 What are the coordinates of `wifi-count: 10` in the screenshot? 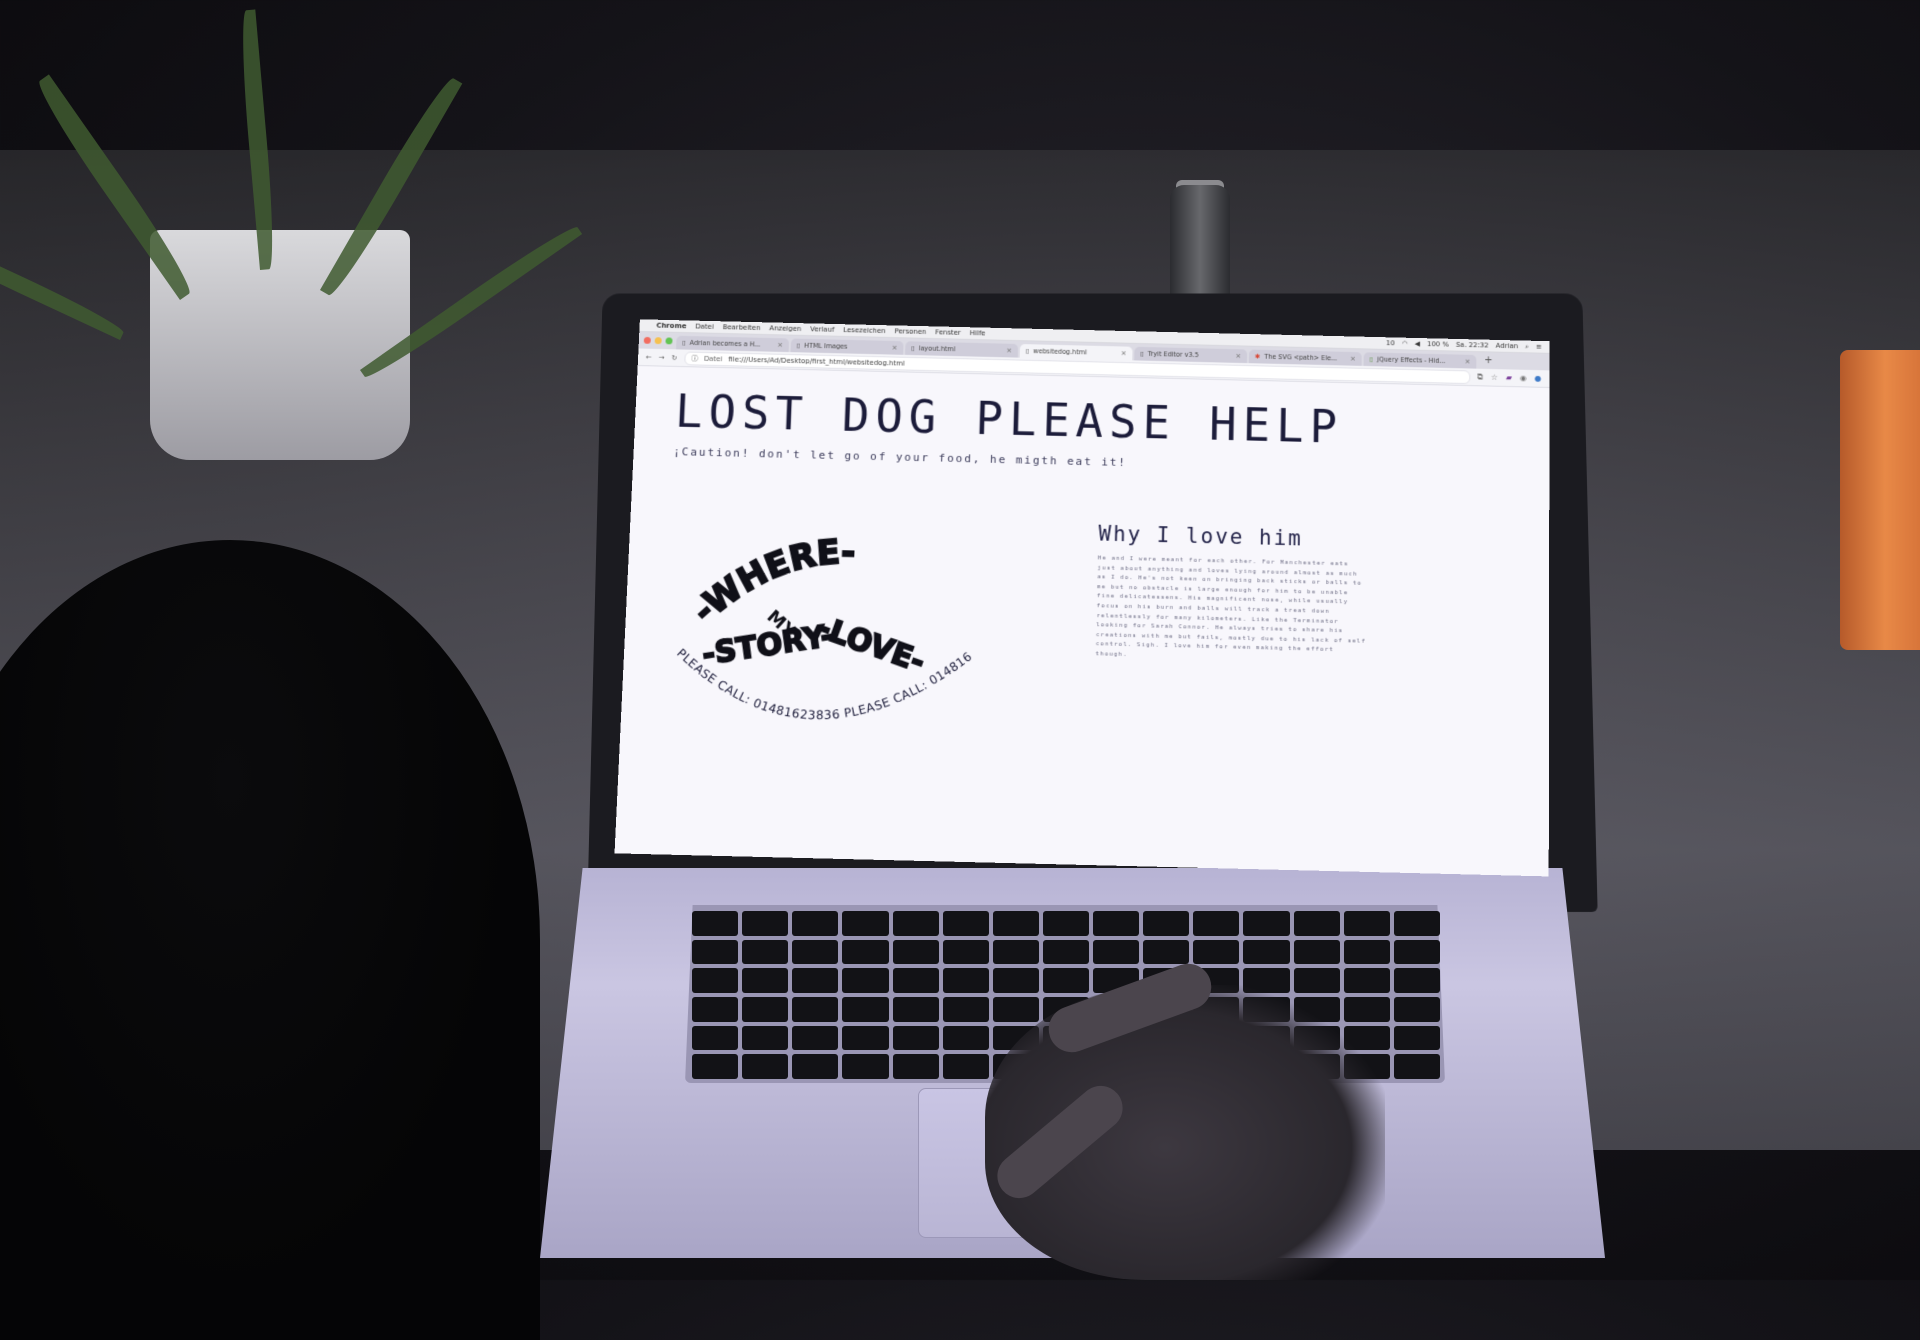 It's located at (1390, 343).